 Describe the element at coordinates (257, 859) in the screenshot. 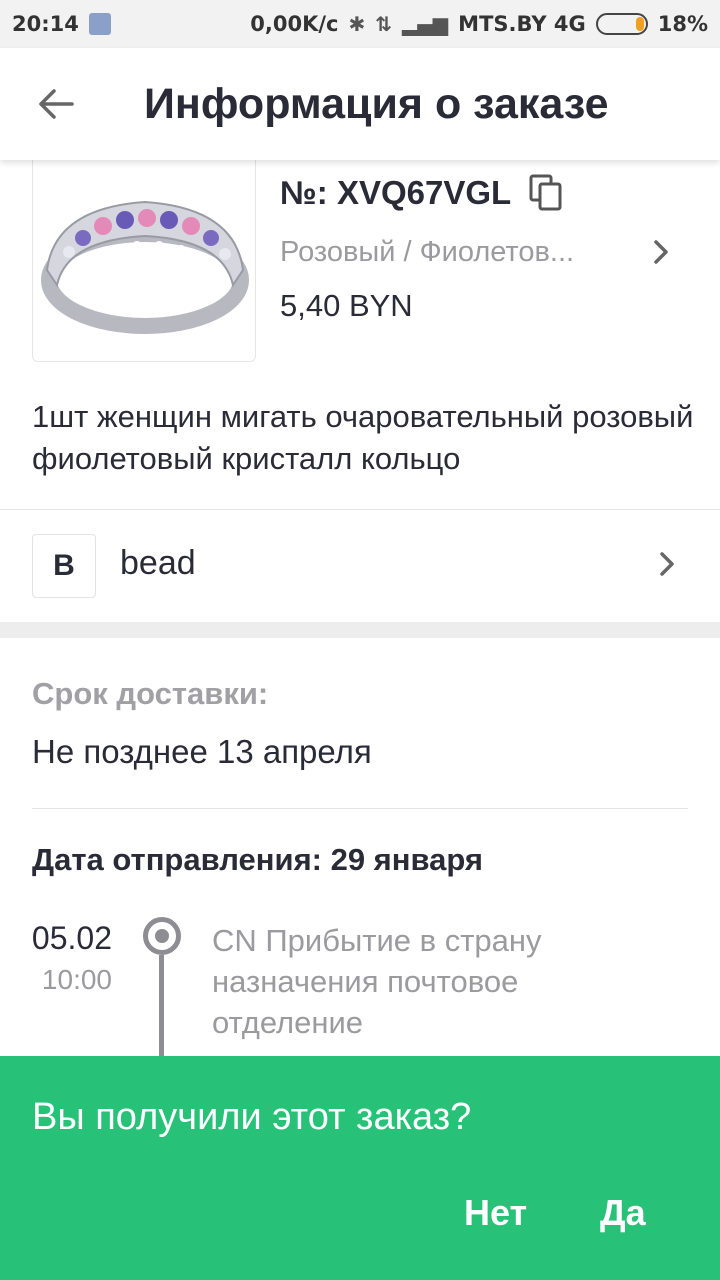

I see `shipping-date: Дата отправления: 29 января` at that location.